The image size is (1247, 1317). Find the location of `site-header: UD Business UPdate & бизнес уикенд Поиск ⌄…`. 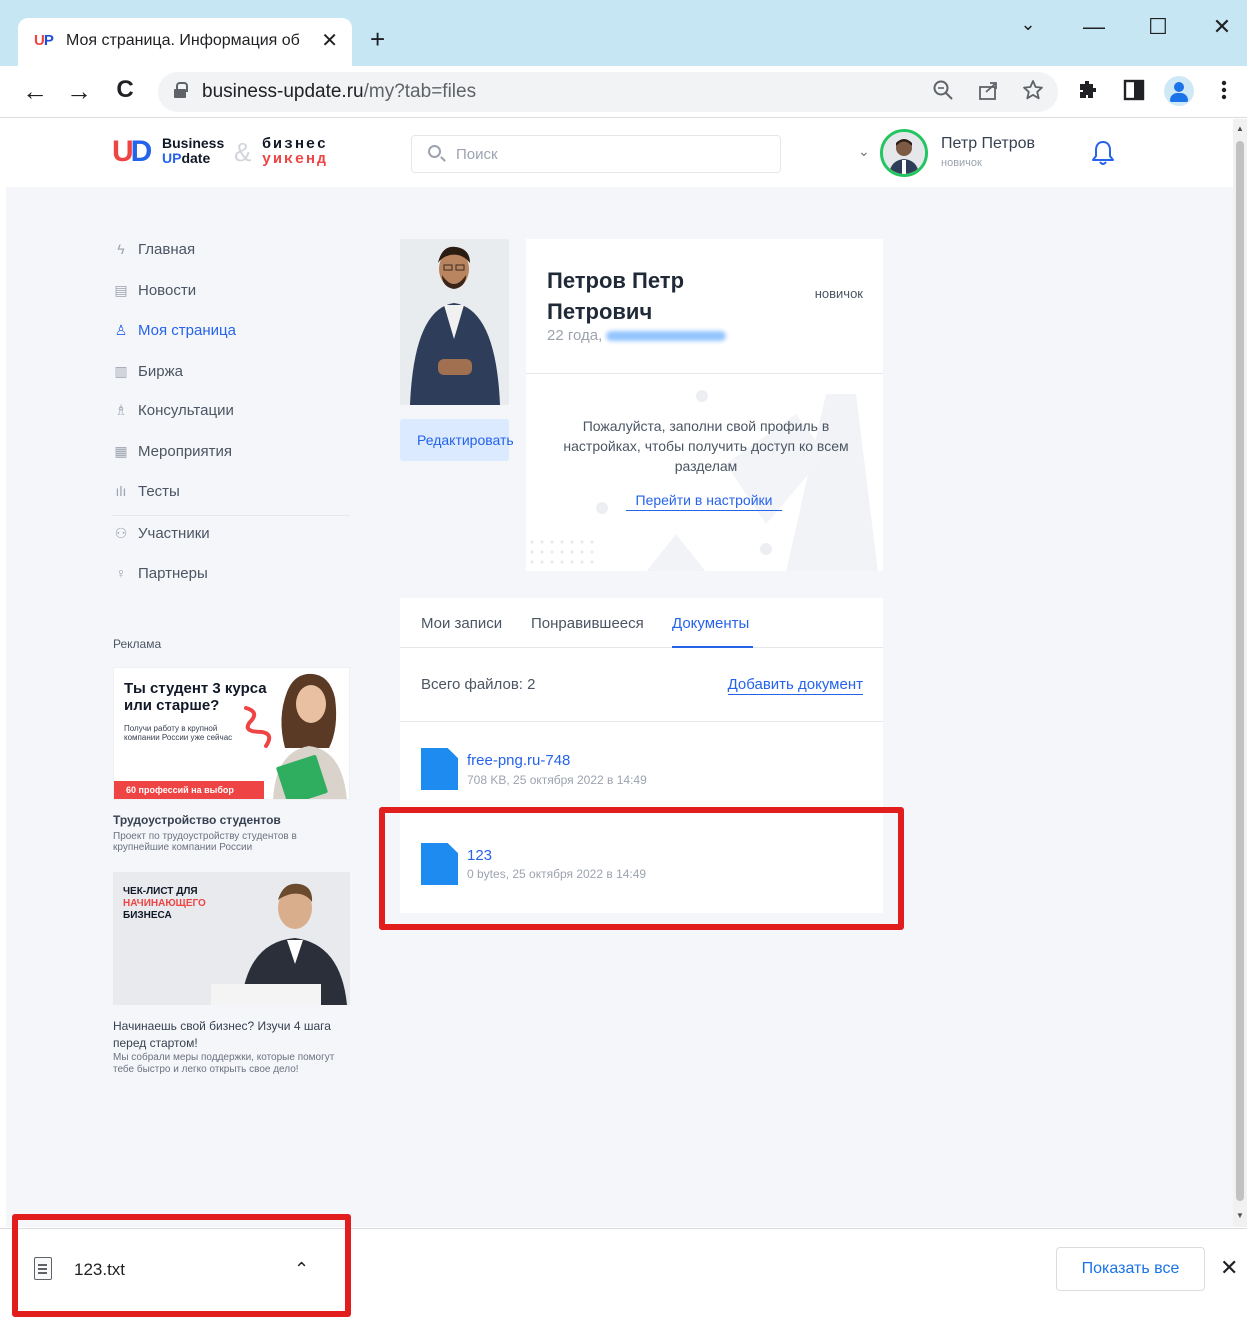

site-header: UD Business UPdate & бизнес уикенд Поиск ⌄… is located at coordinates (619, 153).